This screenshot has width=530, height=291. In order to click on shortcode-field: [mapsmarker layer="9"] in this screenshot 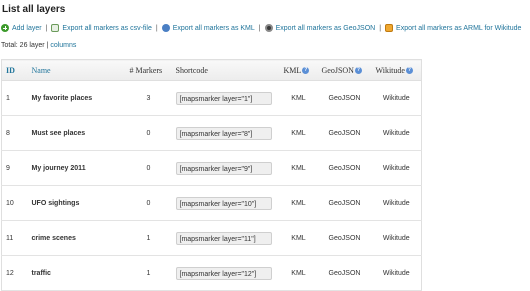, I will do `click(223, 168)`.